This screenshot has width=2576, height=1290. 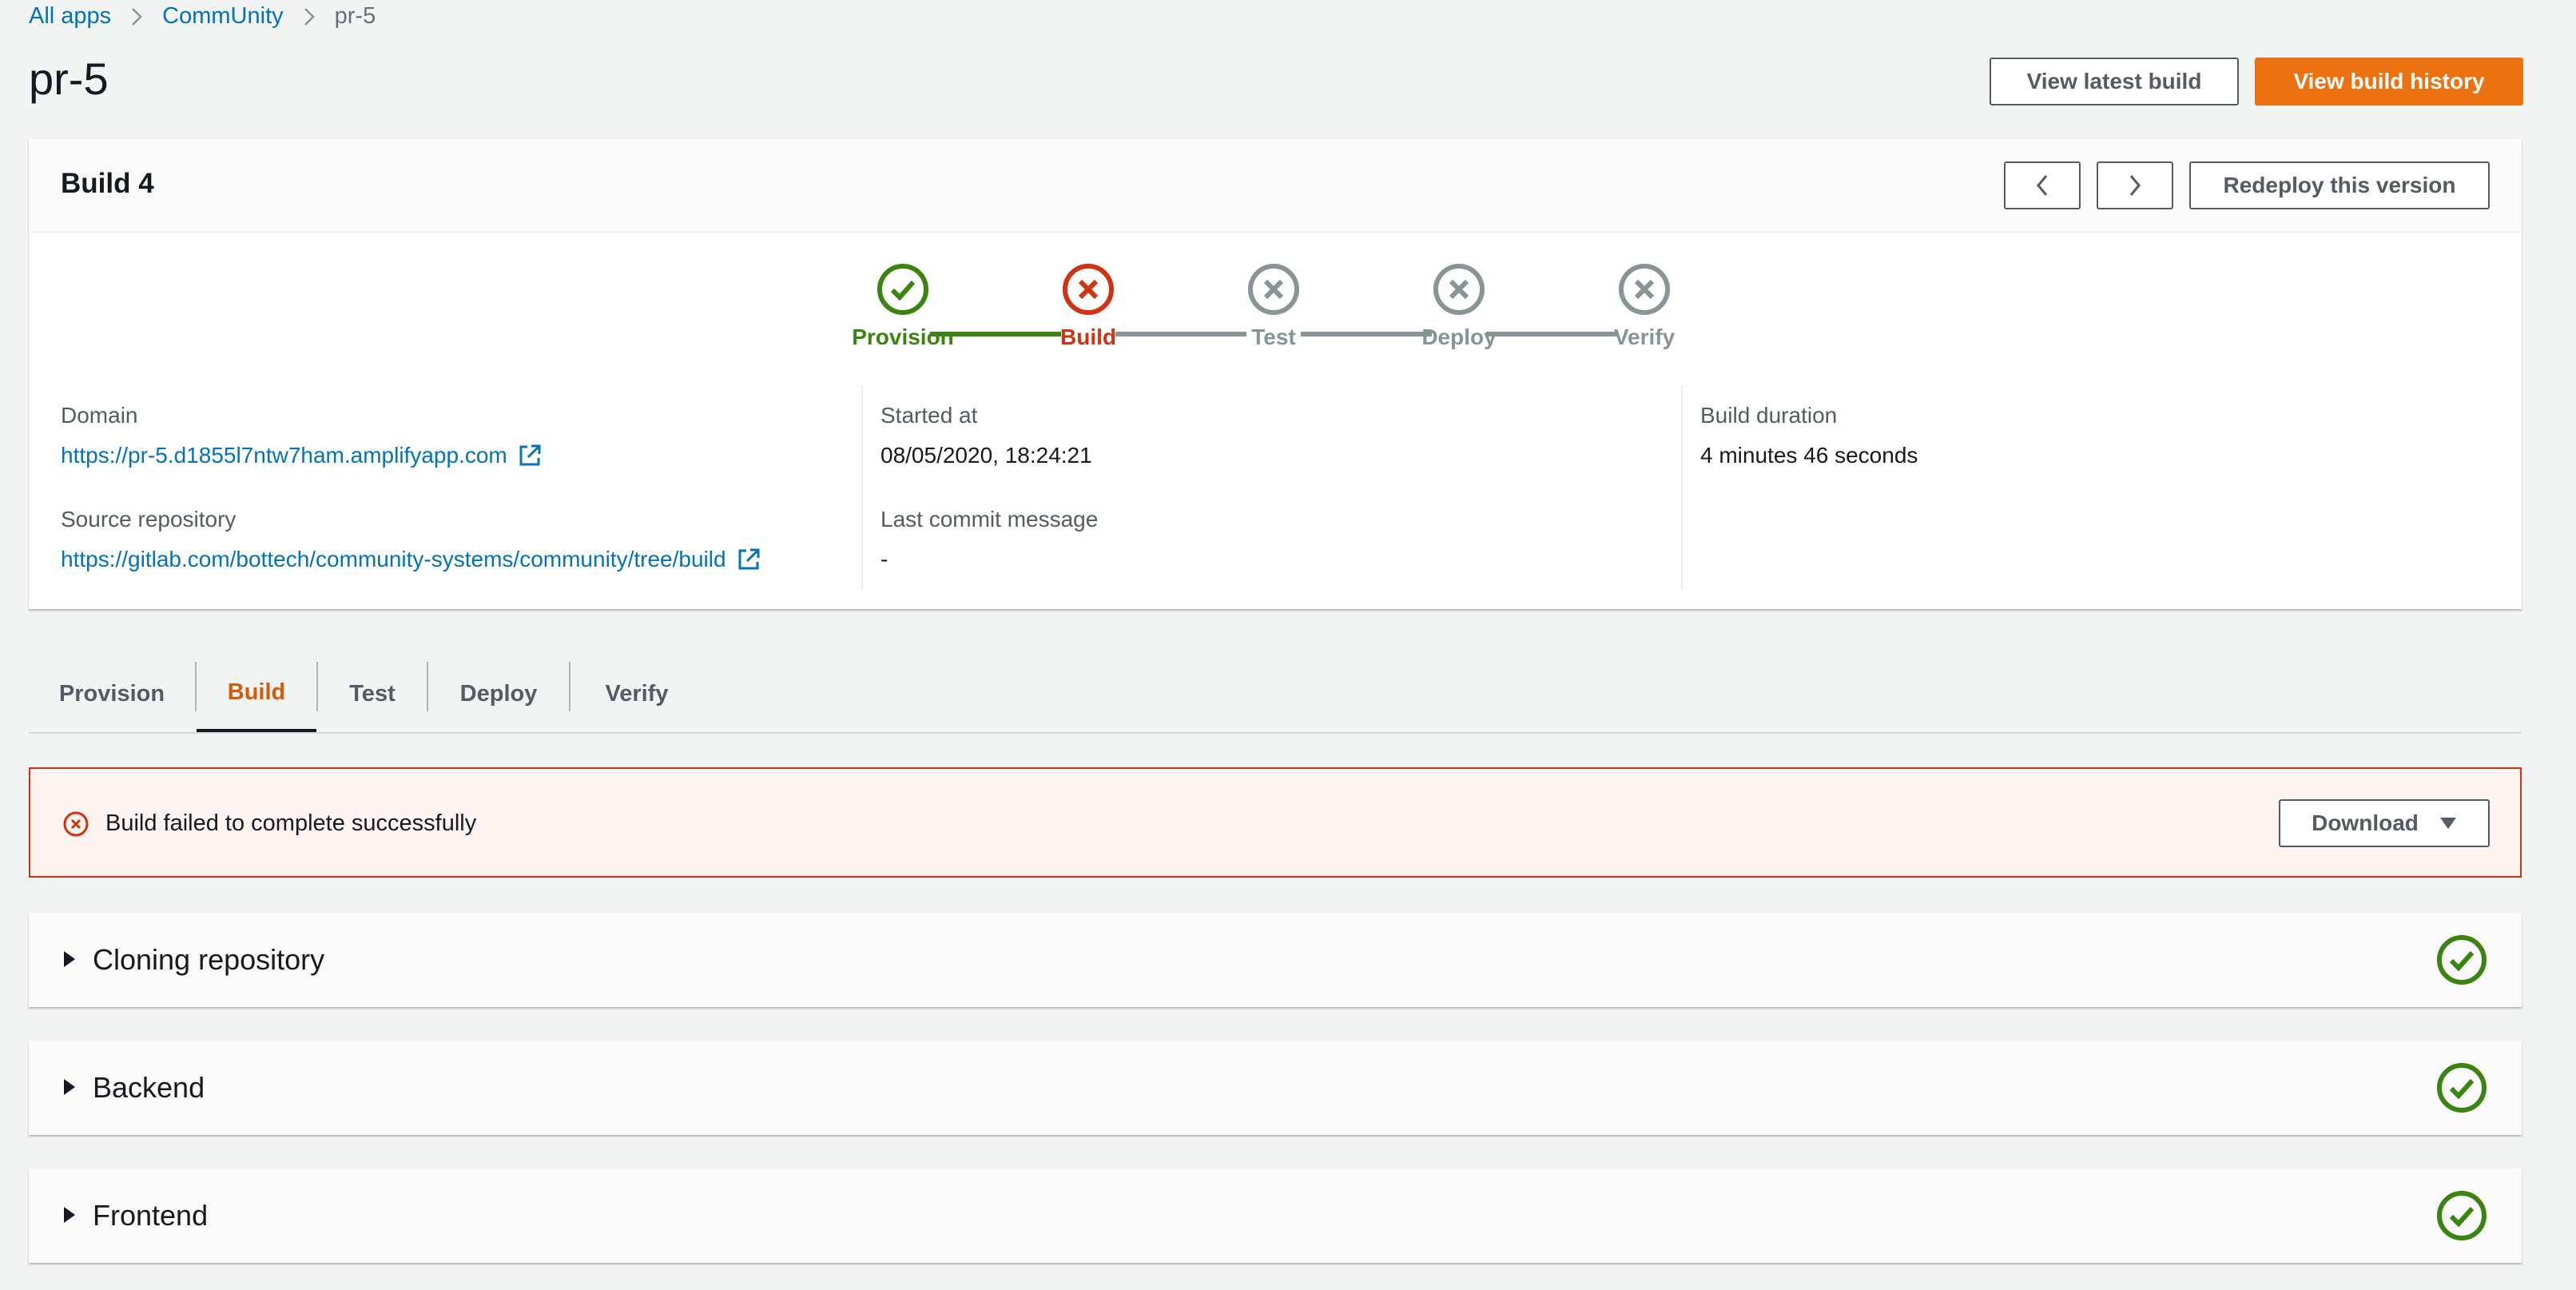 I want to click on tab-test: Test, so click(x=372, y=693).